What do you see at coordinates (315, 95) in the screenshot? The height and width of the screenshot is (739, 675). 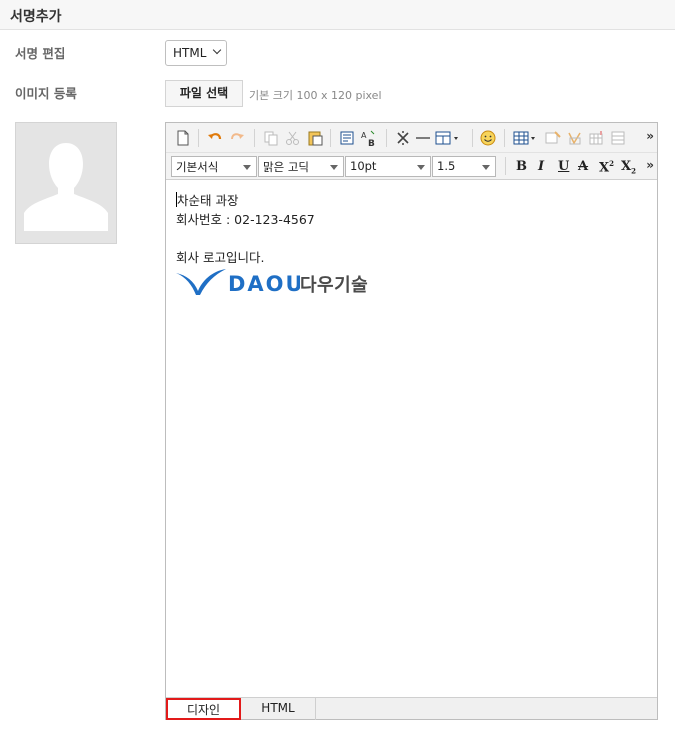 I see `image-size-hint: 기본 크기 100 x 120 pixel` at bounding box center [315, 95].